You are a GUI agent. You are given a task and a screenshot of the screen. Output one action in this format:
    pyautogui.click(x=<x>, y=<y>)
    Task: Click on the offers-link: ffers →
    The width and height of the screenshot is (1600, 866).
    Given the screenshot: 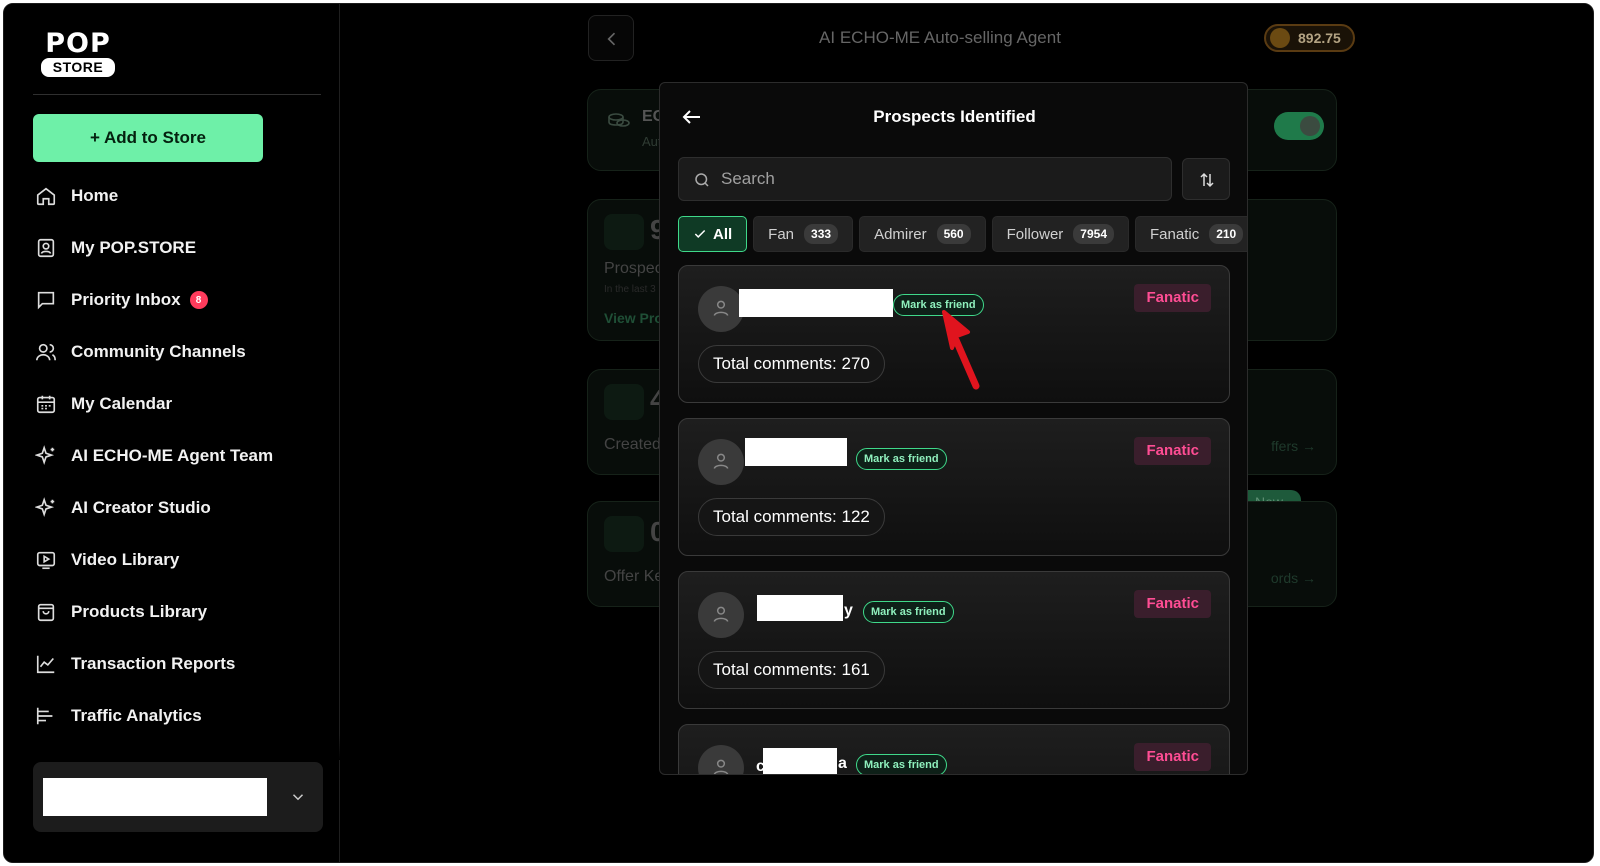 What is the action you would take?
    pyautogui.click(x=1293, y=446)
    